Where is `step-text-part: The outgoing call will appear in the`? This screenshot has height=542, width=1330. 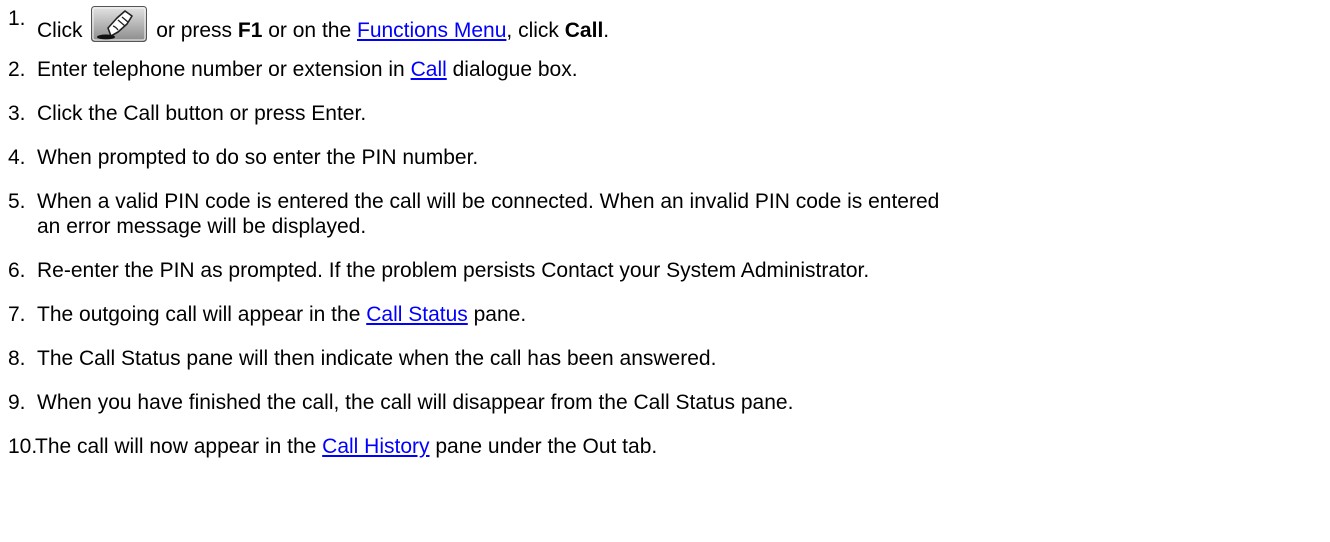
step-text-part: The outgoing call will appear in the is located at coordinates (199, 314).